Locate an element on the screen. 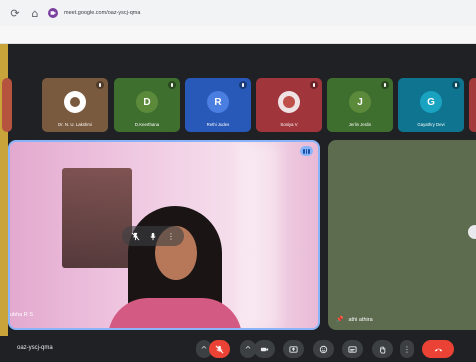 This screenshot has width=476, height=362. site-info-icon is located at coordinates (53, 13).